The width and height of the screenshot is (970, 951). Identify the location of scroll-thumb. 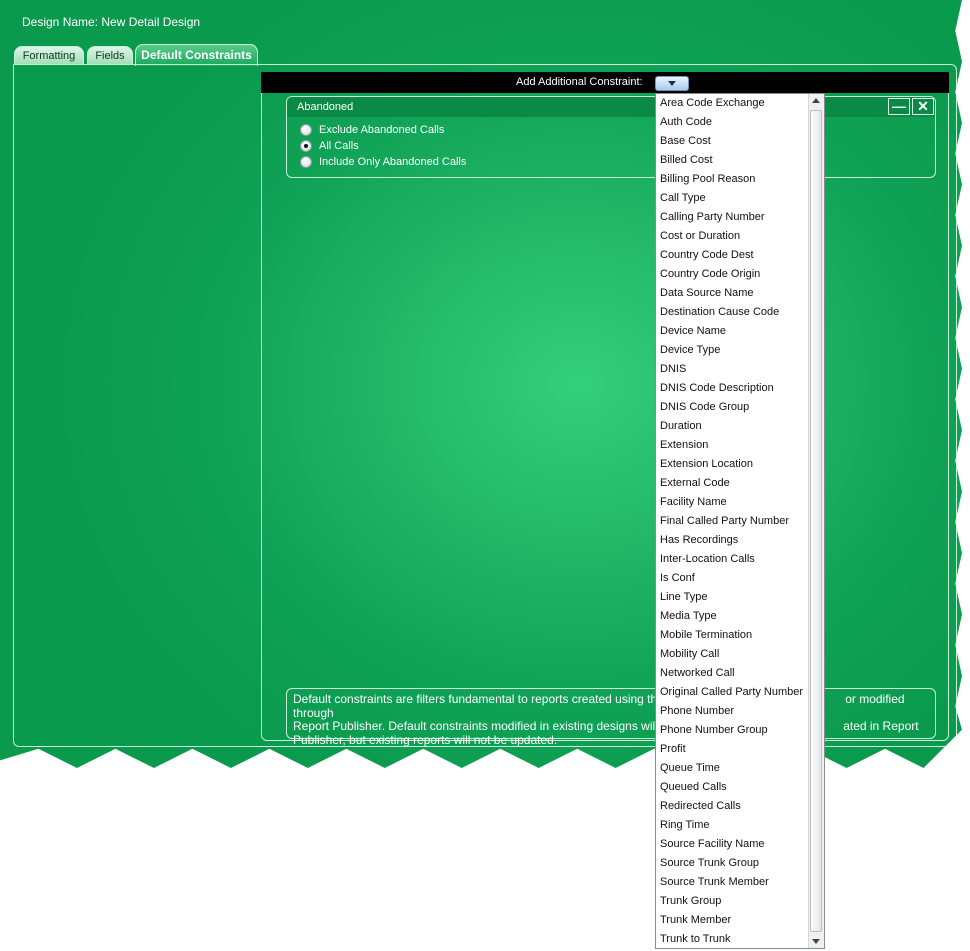
(816, 521).